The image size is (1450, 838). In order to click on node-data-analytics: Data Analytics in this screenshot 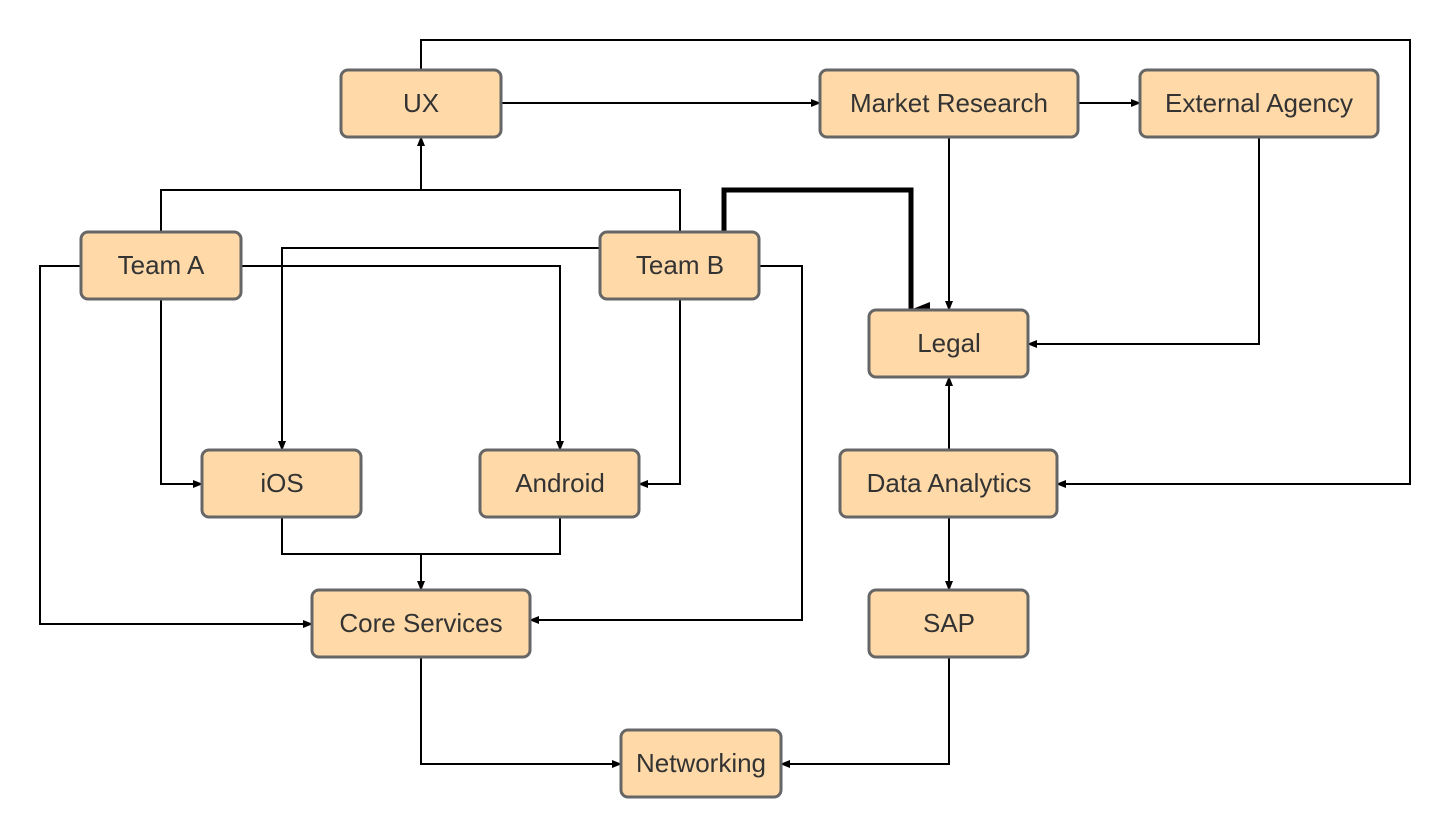, I will do `click(948, 483)`.